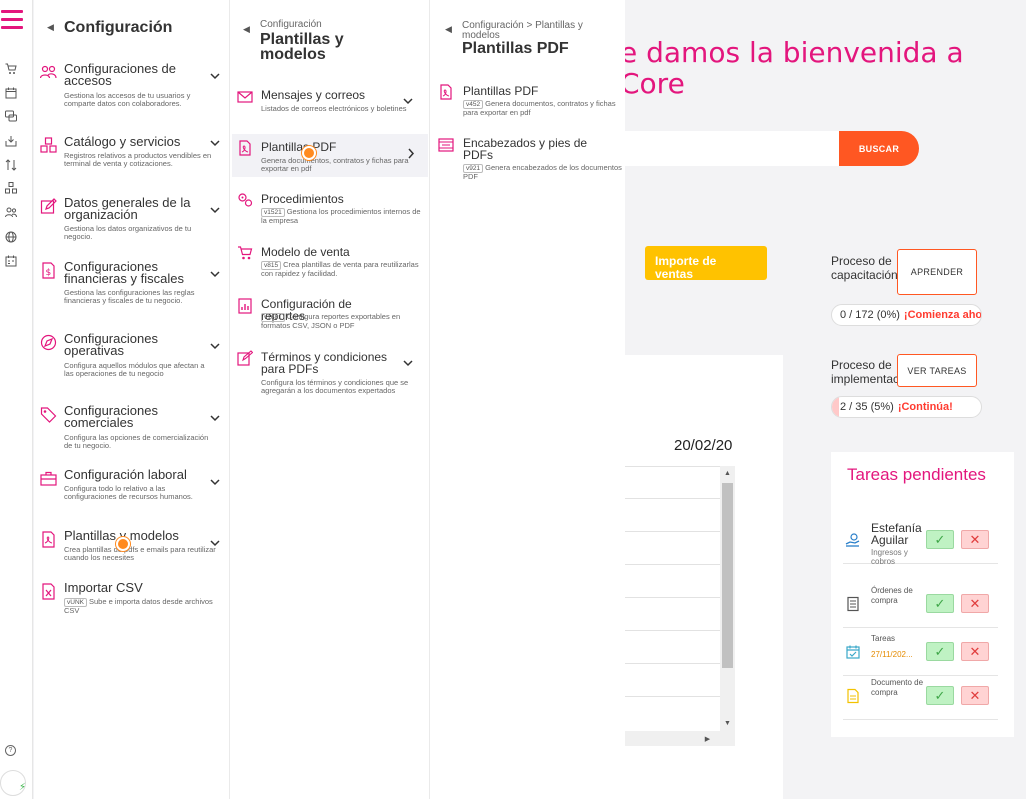 The height and width of the screenshot is (799, 1026). Describe the element at coordinates (11, 237) in the screenshot. I see `globe-icon` at that location.